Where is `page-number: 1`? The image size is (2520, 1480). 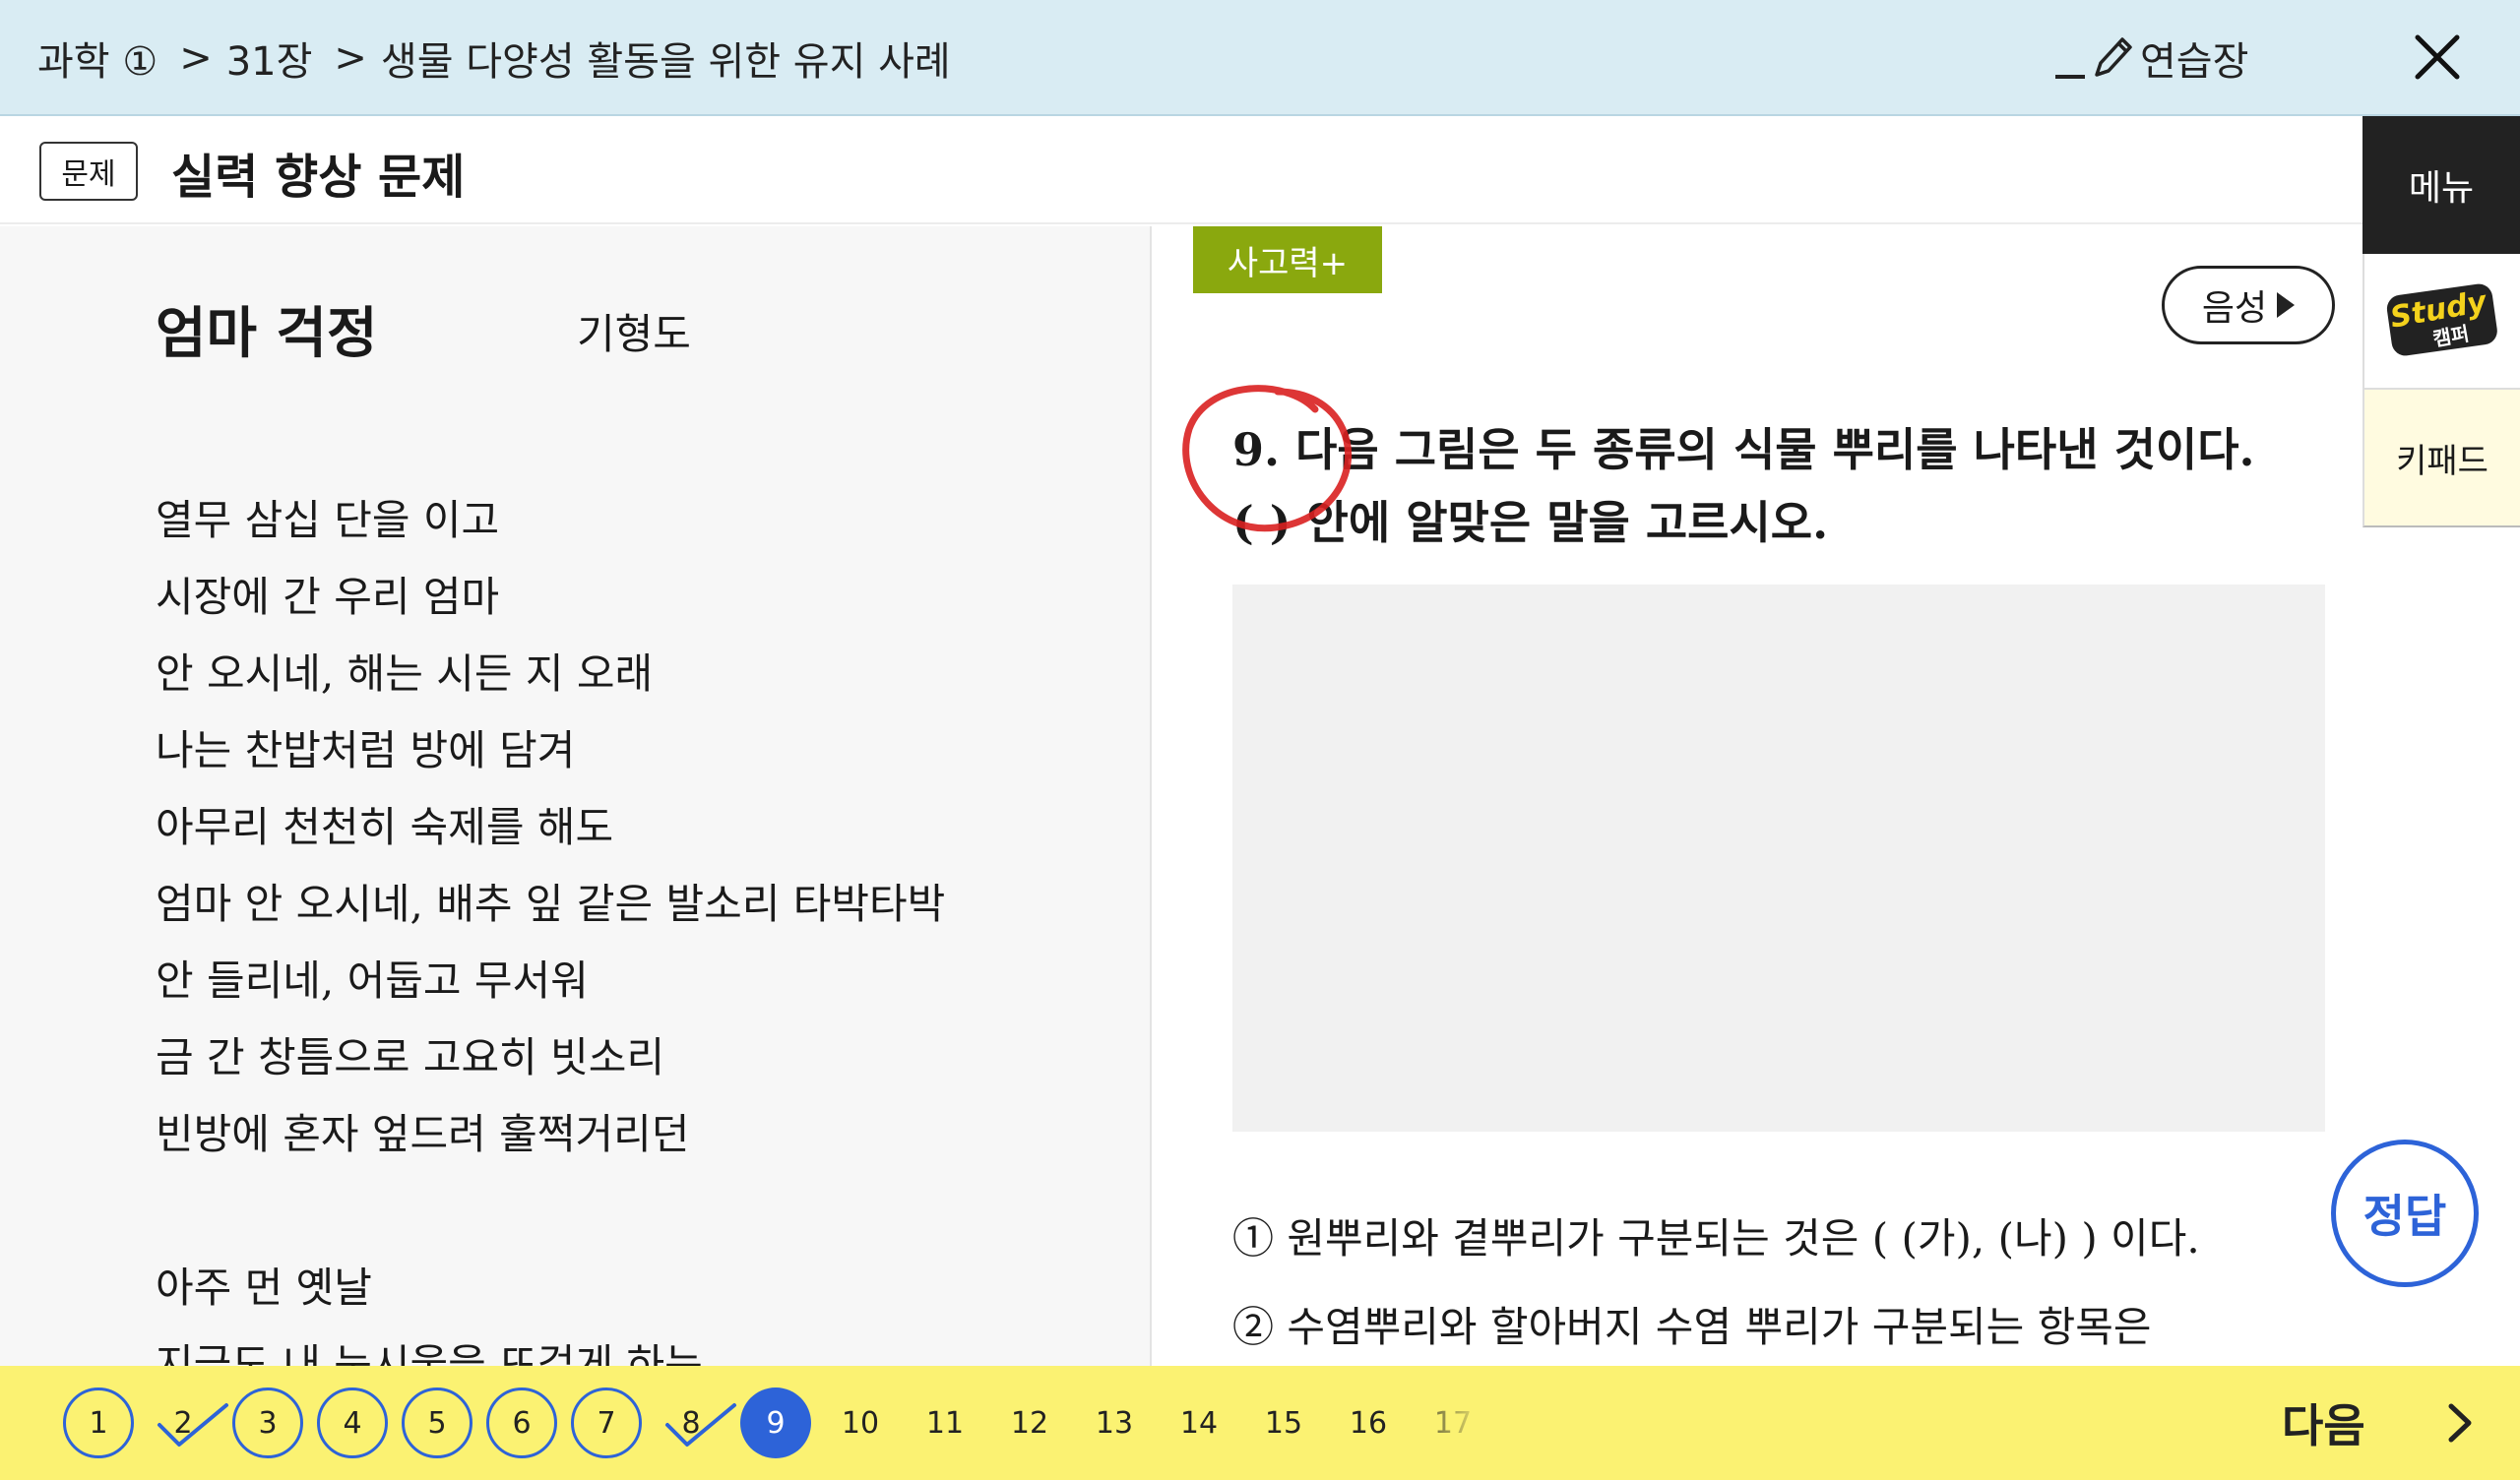
page-number: 1 is located at coordinates (98, 1423).